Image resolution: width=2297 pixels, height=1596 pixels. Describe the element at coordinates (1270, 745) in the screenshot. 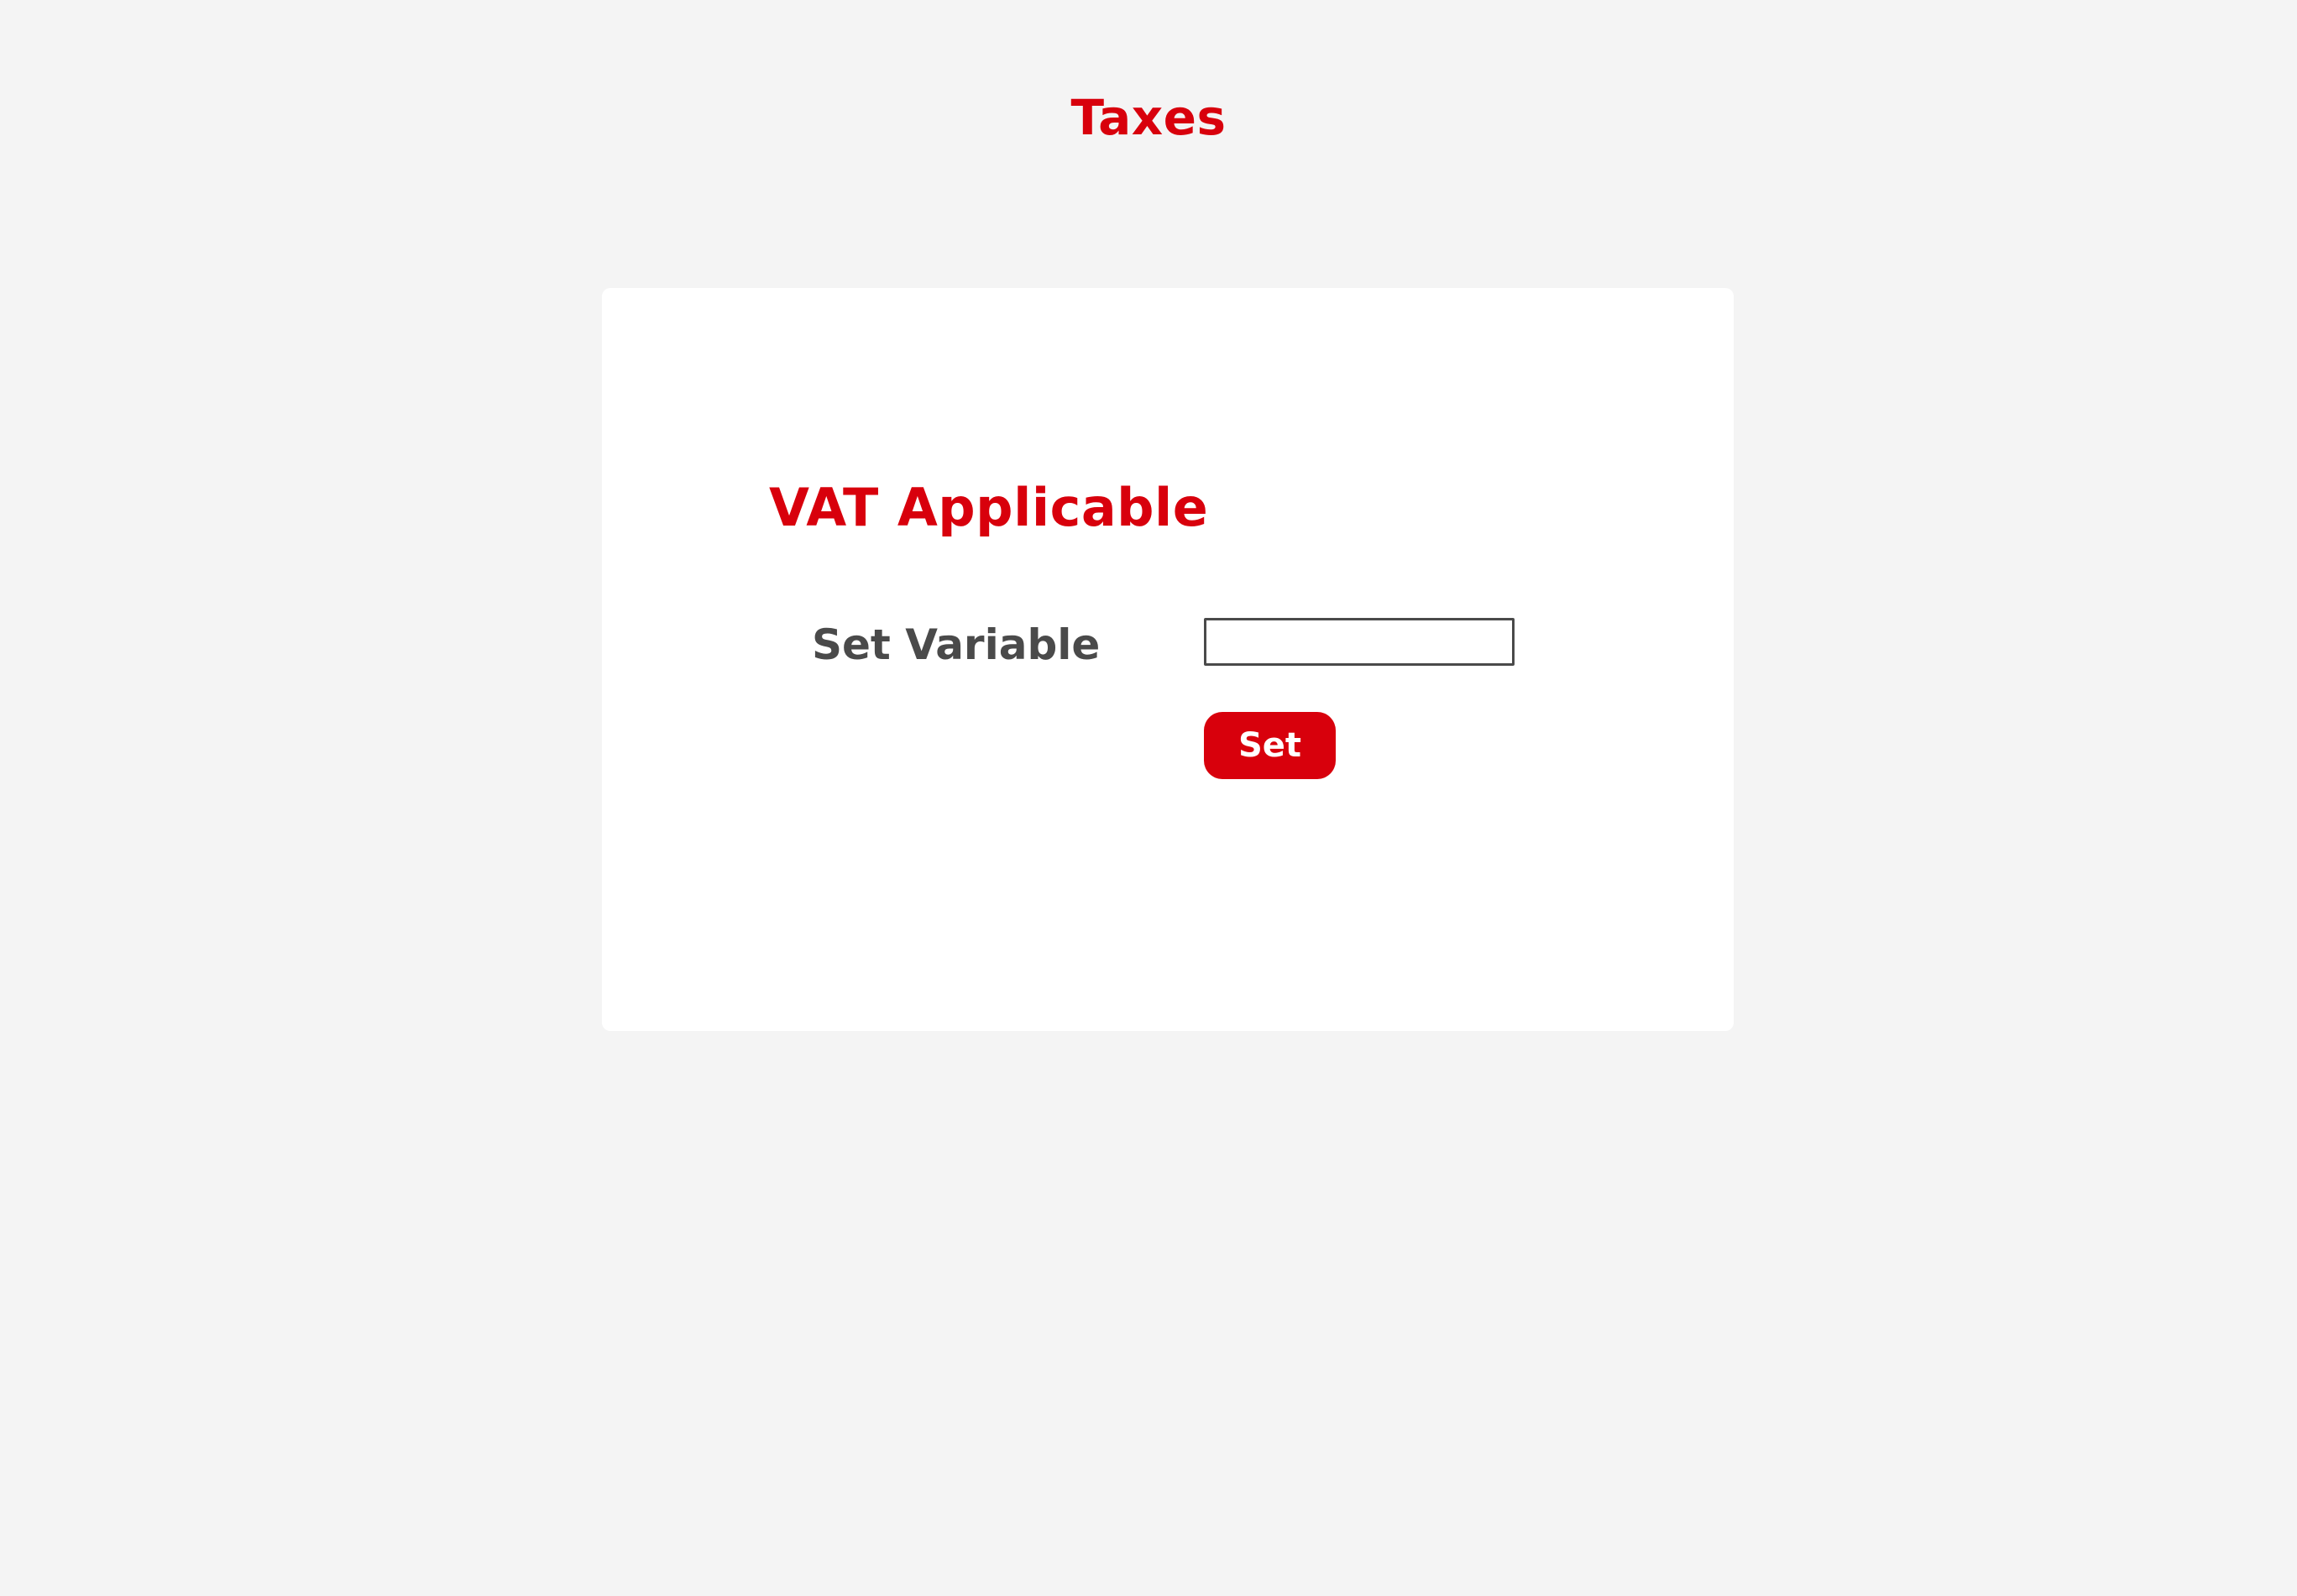

I see `set-button: Set` at that location.